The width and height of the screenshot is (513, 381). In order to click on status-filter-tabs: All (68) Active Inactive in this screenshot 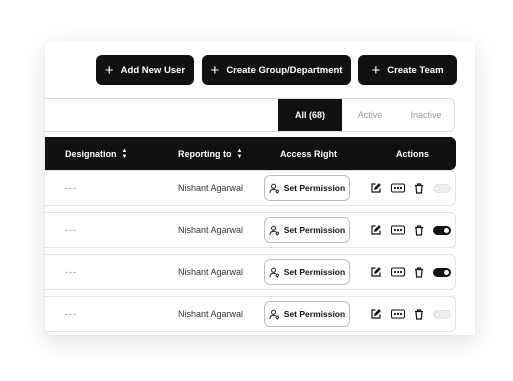, I will do `click(366, 115)`.